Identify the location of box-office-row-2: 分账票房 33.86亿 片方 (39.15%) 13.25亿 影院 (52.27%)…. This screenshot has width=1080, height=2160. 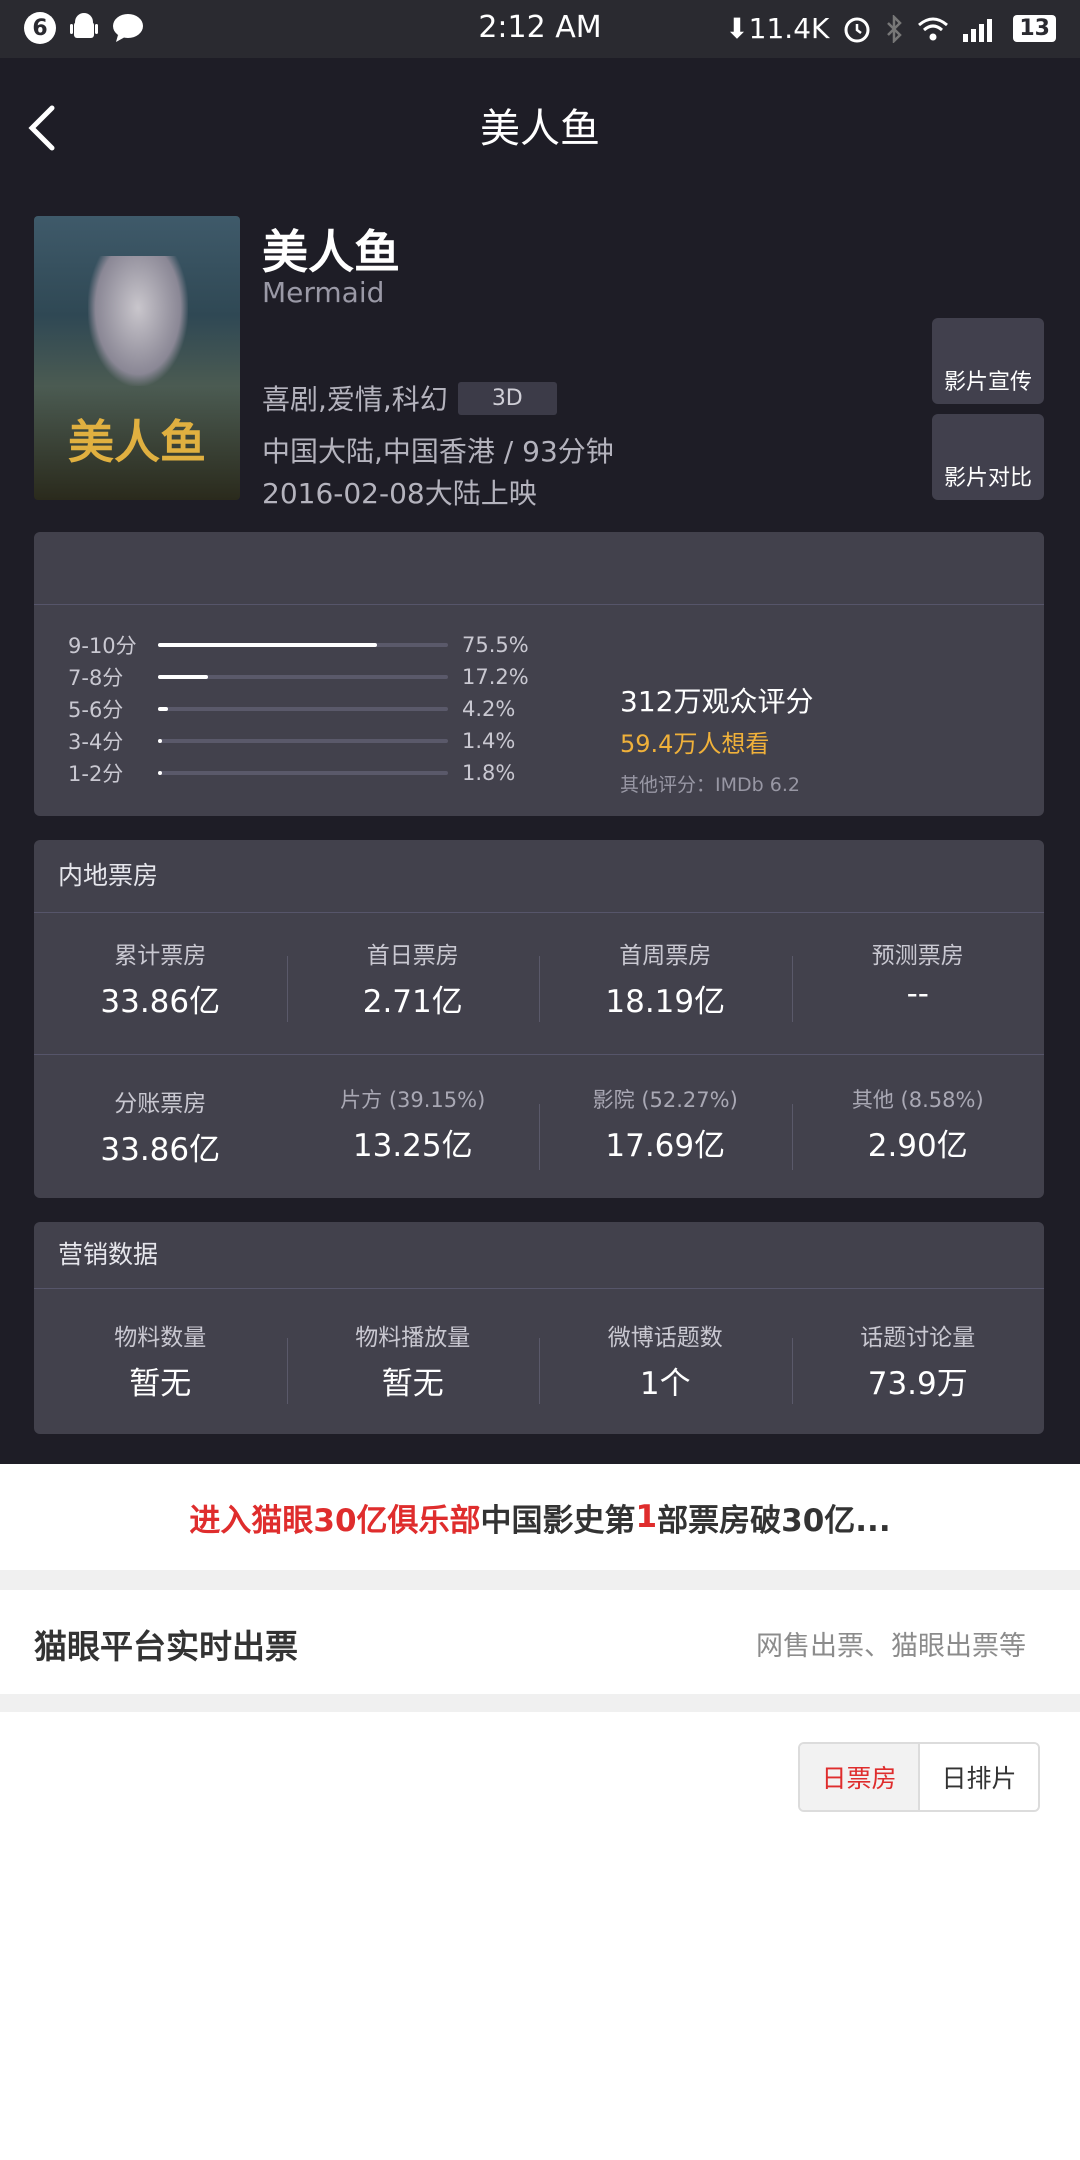
(539, 1127).